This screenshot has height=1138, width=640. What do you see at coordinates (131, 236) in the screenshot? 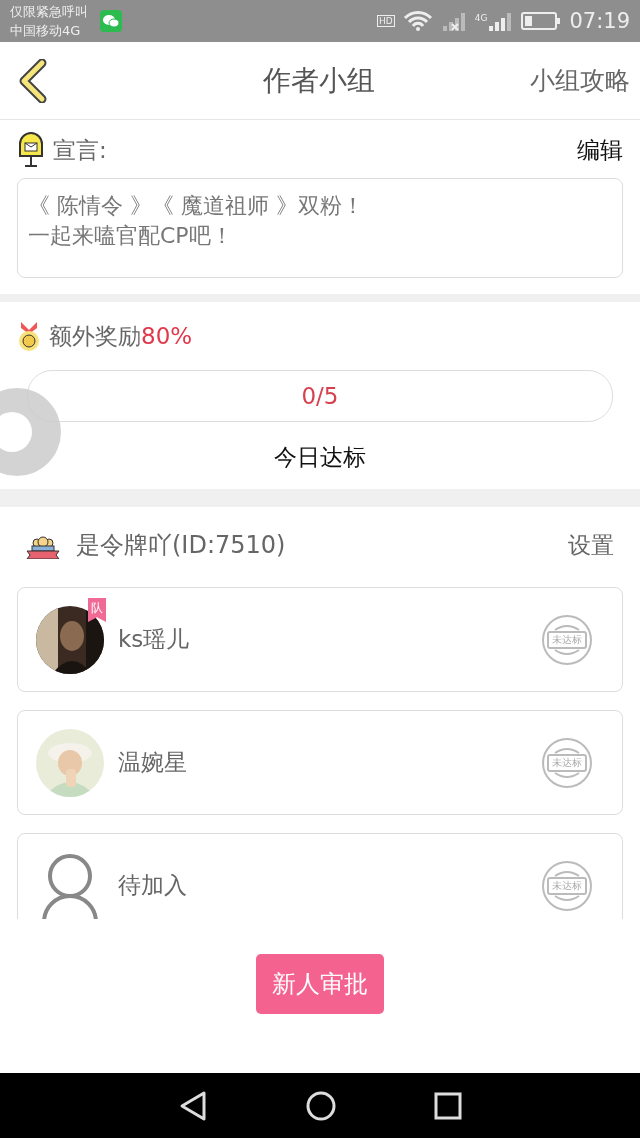
I see `slogan-line: 一起来嗑官配CP吧！` at bounding box center [131, 236].